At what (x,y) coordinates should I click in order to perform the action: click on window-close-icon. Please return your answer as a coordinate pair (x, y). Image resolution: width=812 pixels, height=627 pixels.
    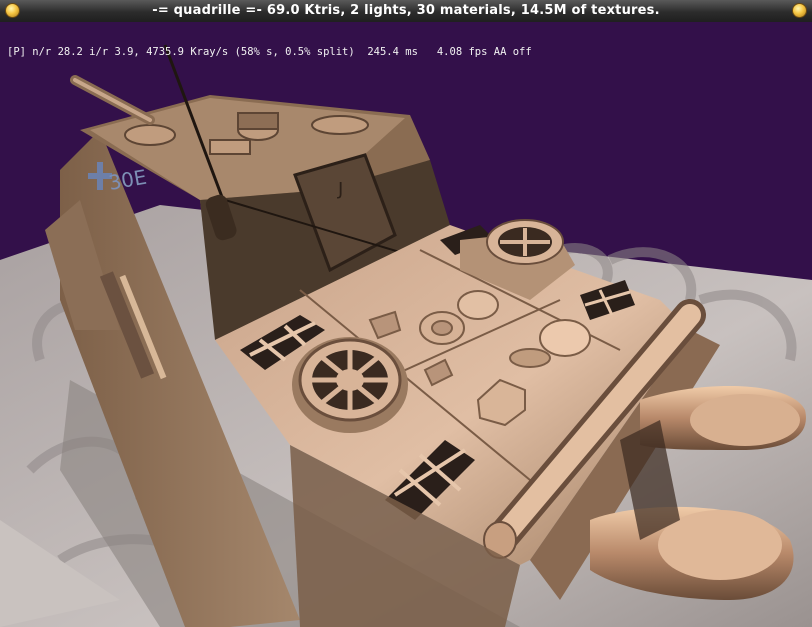
    Looking at the image, I should click on (799, 10).